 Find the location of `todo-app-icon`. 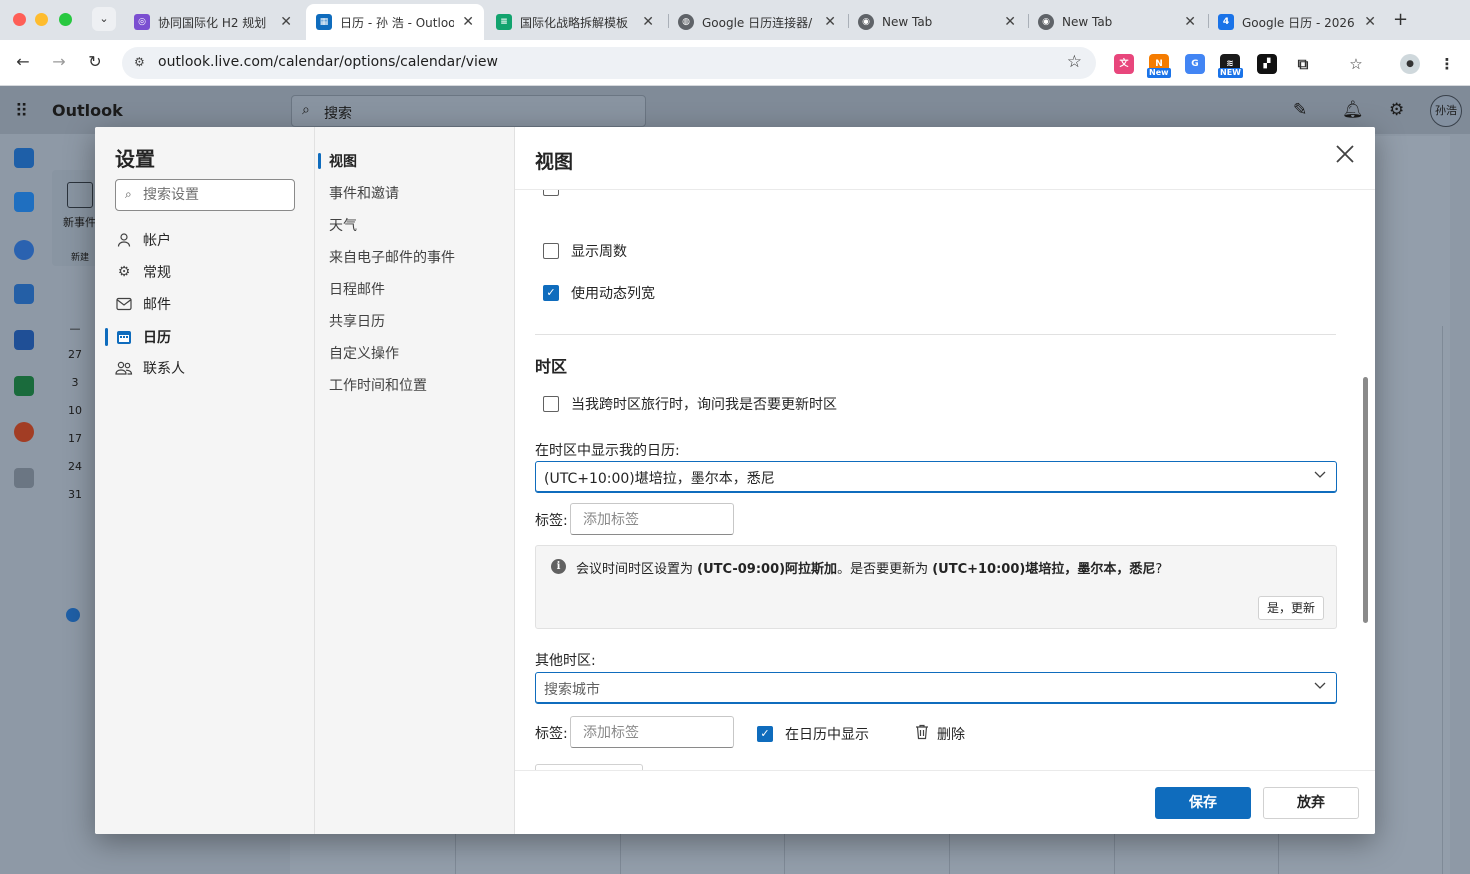

todo-app-icon is located at coordinates (24, 294).